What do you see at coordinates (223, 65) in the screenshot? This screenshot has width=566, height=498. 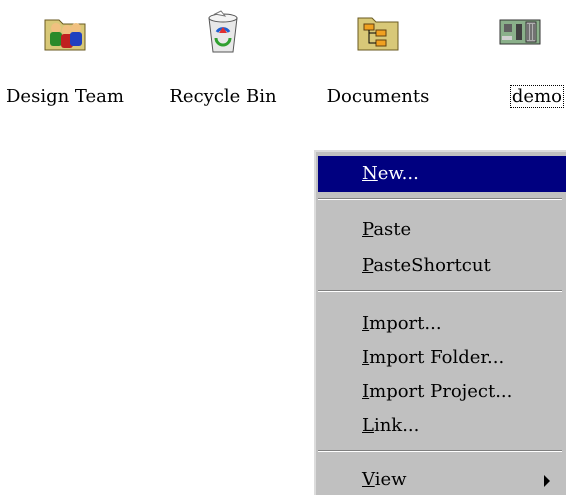 I see `desktop-icon-recycle-bin: Recycle Bin` at bounding box center [223, 65].